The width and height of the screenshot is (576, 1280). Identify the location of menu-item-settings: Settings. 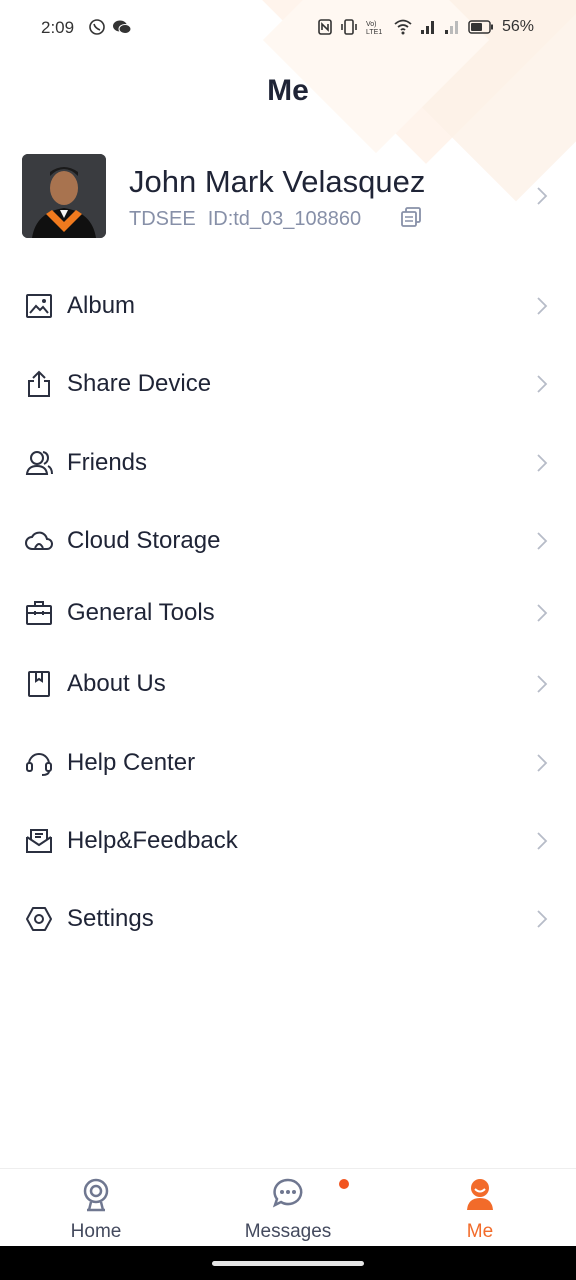
(288, 919).